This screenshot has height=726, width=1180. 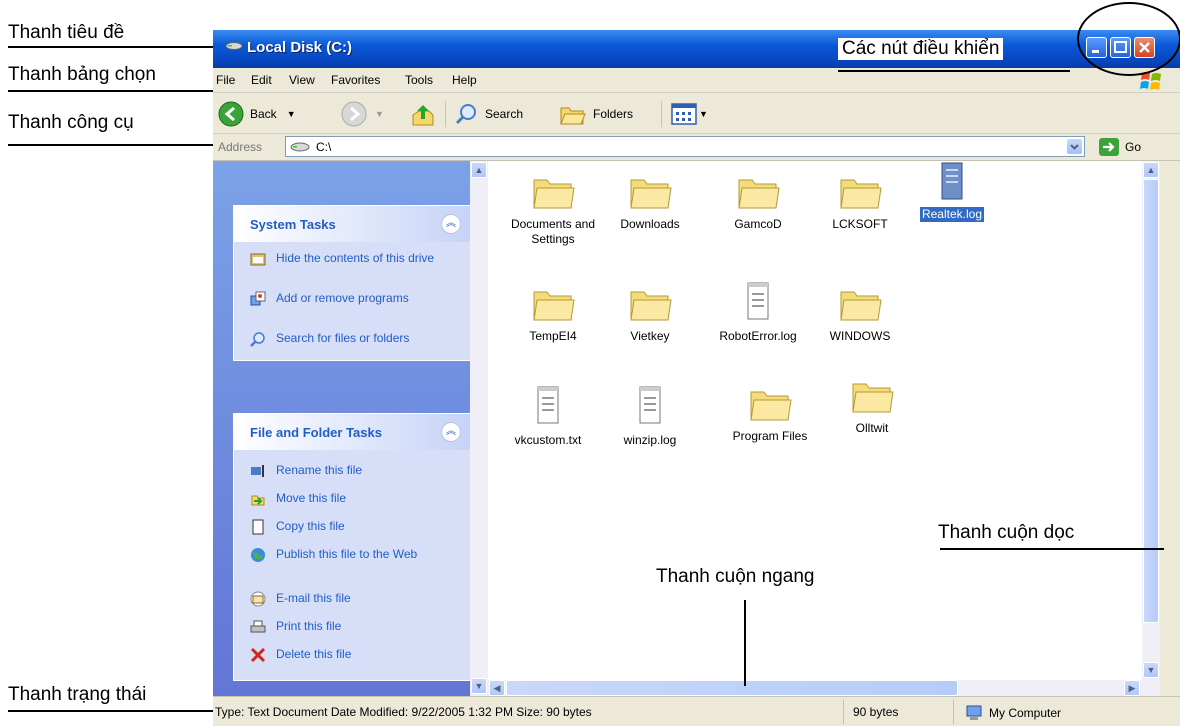 What do you see at coordinates (732, 688) in the screenshot?
I see `horizontal-scroll-thumb` at bounding box center [732, 688].